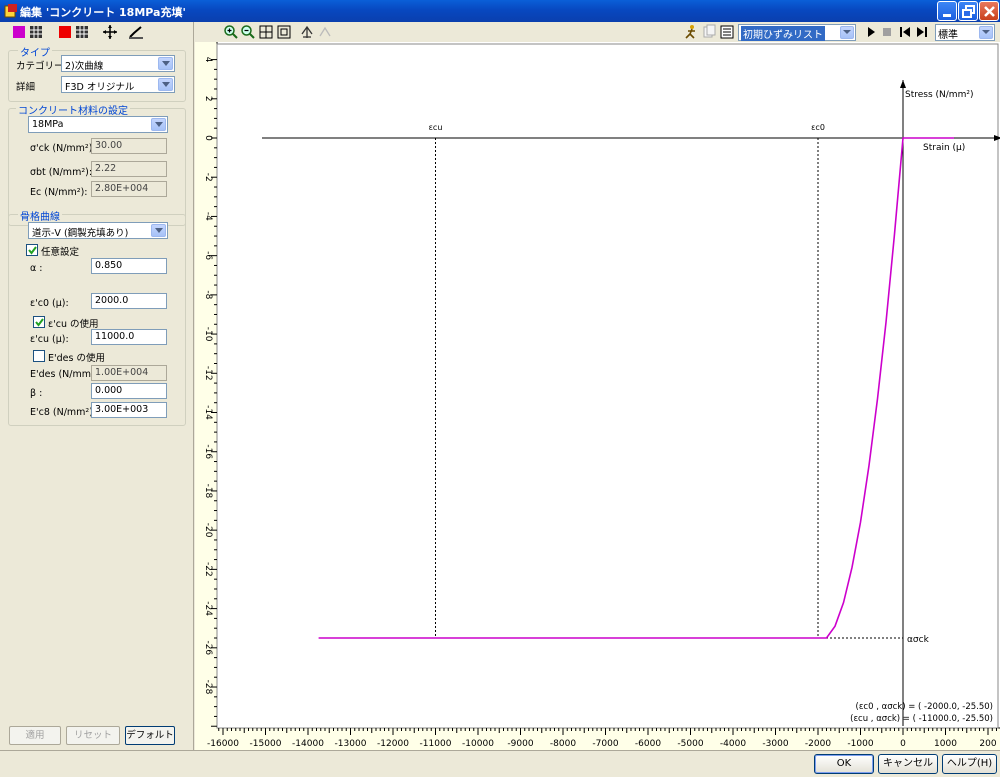 The image size is (1000, 777). Describe the element at coordinates (36, 32) in the screenshot. I see `grid-color-icon` at that location.